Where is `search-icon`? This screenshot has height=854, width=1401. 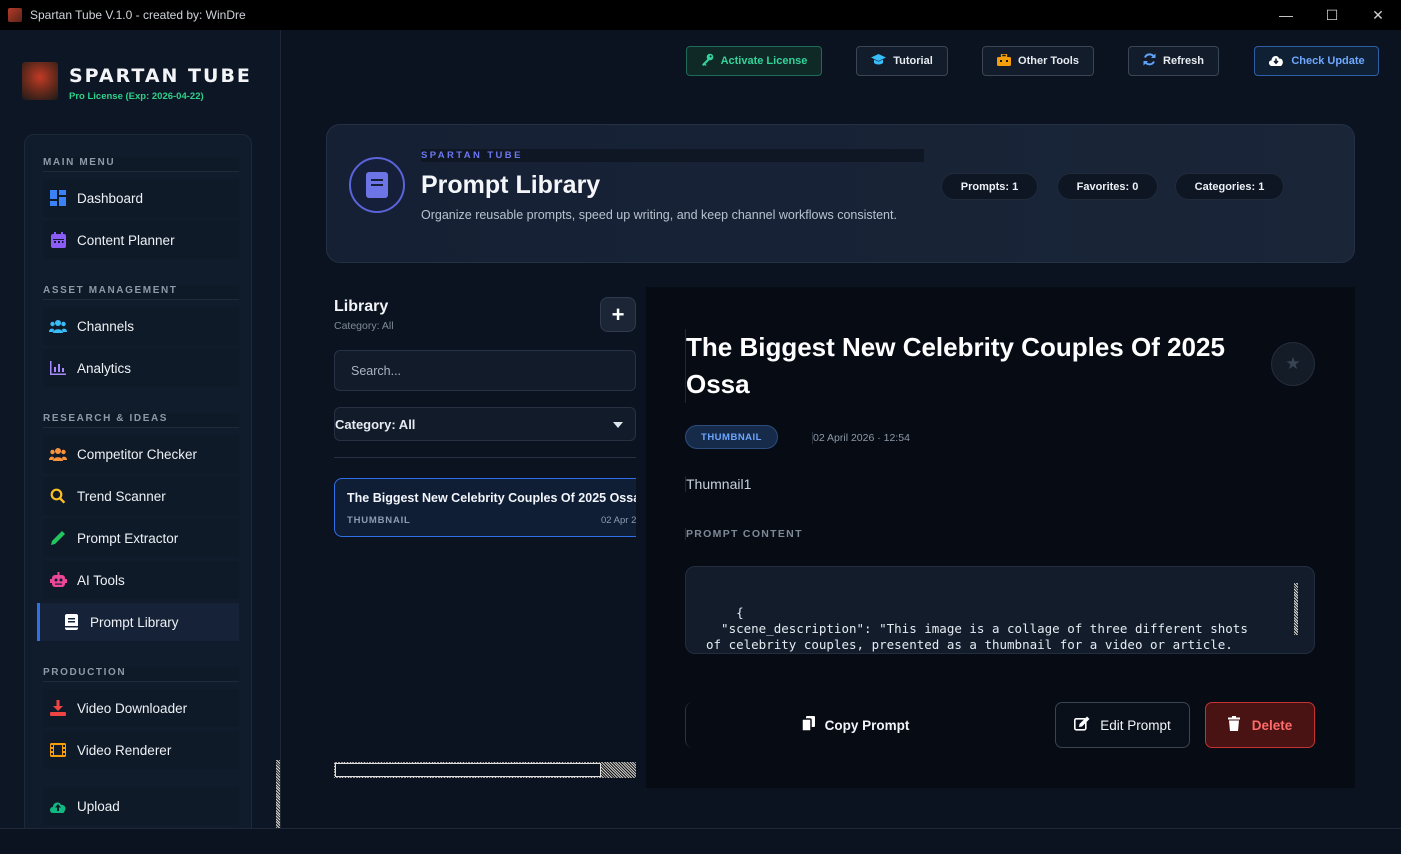 search-icon is located at coordinates (58, 496).